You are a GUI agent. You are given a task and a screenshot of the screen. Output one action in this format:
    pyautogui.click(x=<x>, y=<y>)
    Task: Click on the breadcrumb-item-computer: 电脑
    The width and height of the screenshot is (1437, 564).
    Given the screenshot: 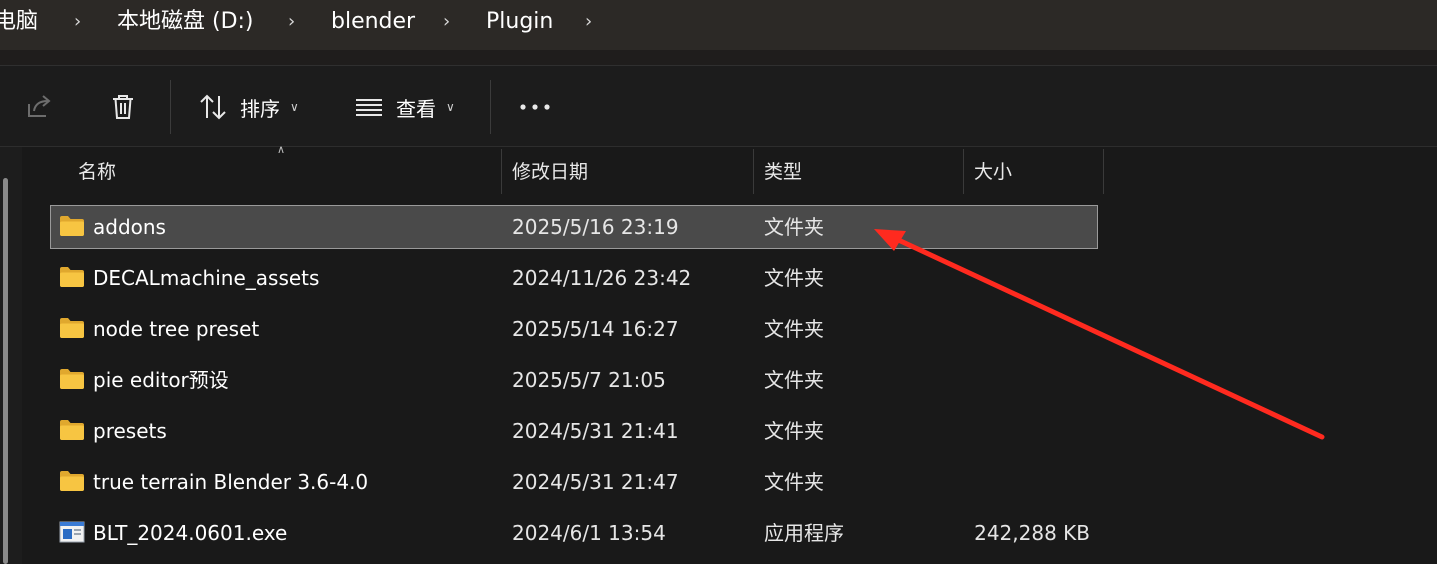 What is the action you would take?
    pyautogui.click(x=19, y=22)
    